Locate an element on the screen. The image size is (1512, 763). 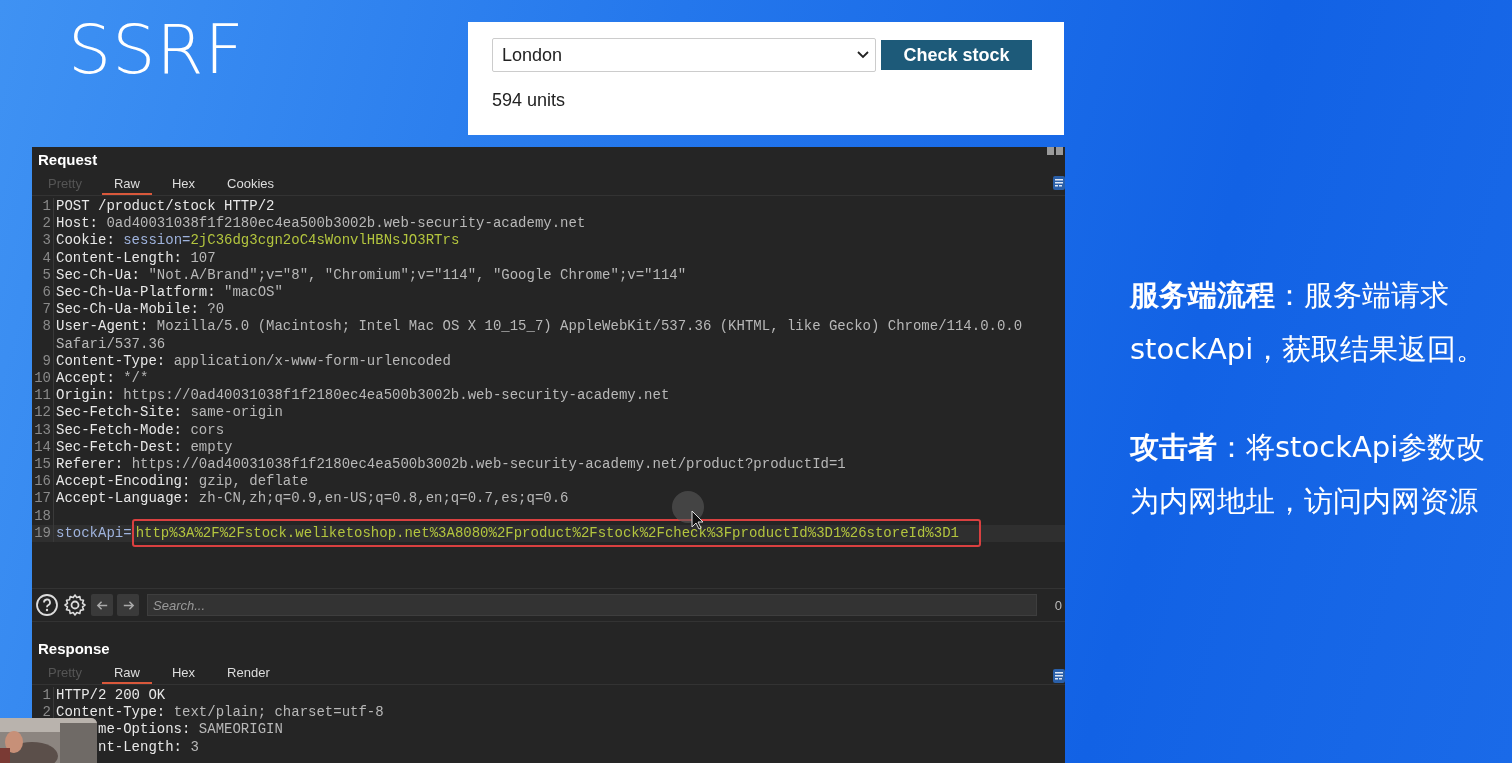
line-number: 13 is located at coordinates (43, 430).